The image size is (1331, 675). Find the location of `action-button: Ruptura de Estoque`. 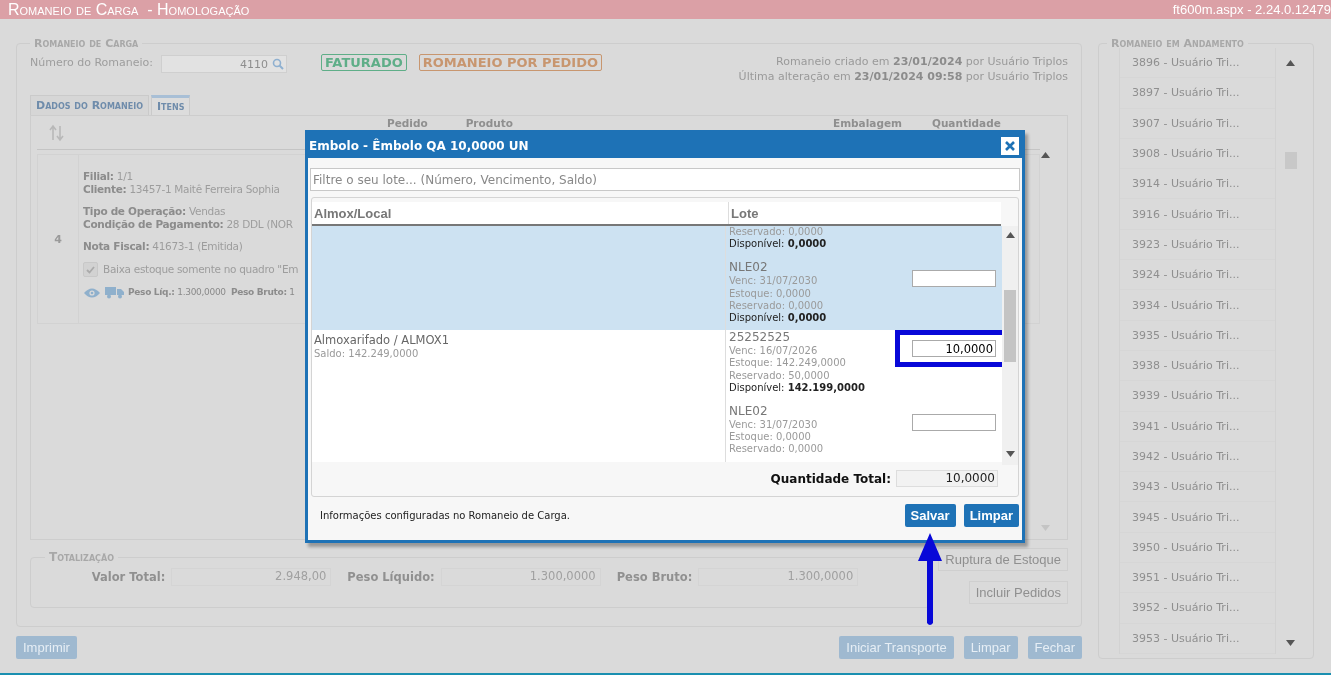

action-button: Ruptura de Estoque is located at coordinates (1003, 559).